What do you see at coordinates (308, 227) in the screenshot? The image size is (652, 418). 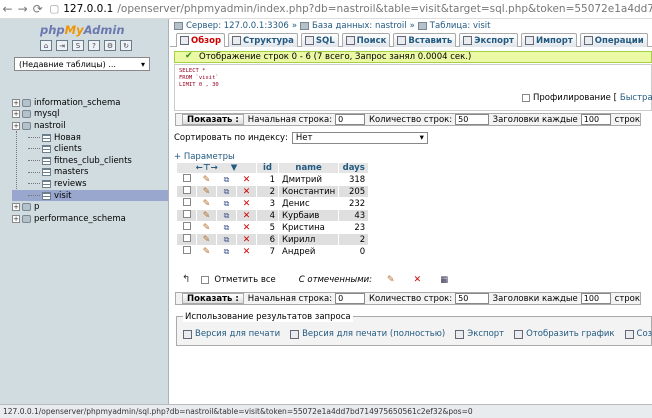 I see `cell-name: Кристина` at bounding box center [308, 227].